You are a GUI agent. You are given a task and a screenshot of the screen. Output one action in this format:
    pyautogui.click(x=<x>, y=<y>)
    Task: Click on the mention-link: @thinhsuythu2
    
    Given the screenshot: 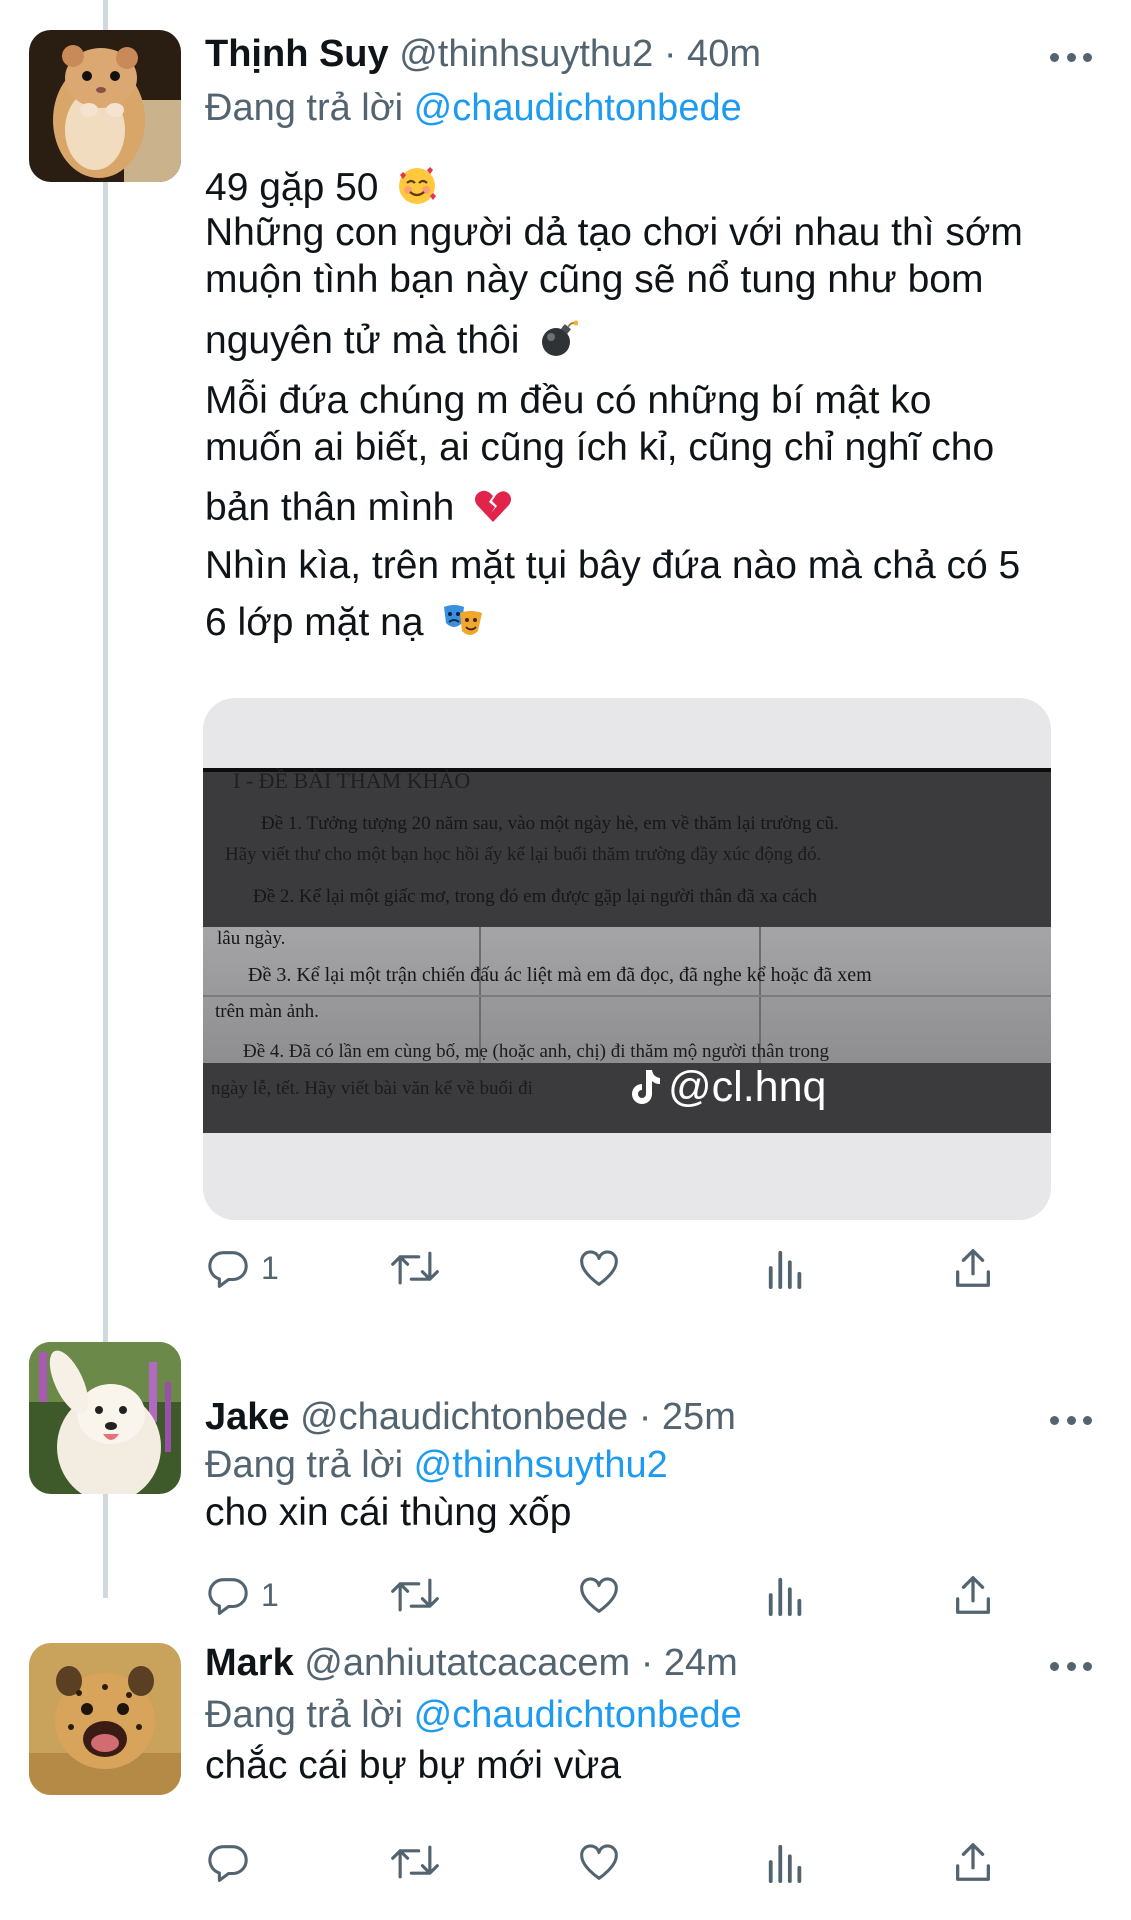 What is the action you would take?
    pyautogui.click(x=541, y=1465)
    